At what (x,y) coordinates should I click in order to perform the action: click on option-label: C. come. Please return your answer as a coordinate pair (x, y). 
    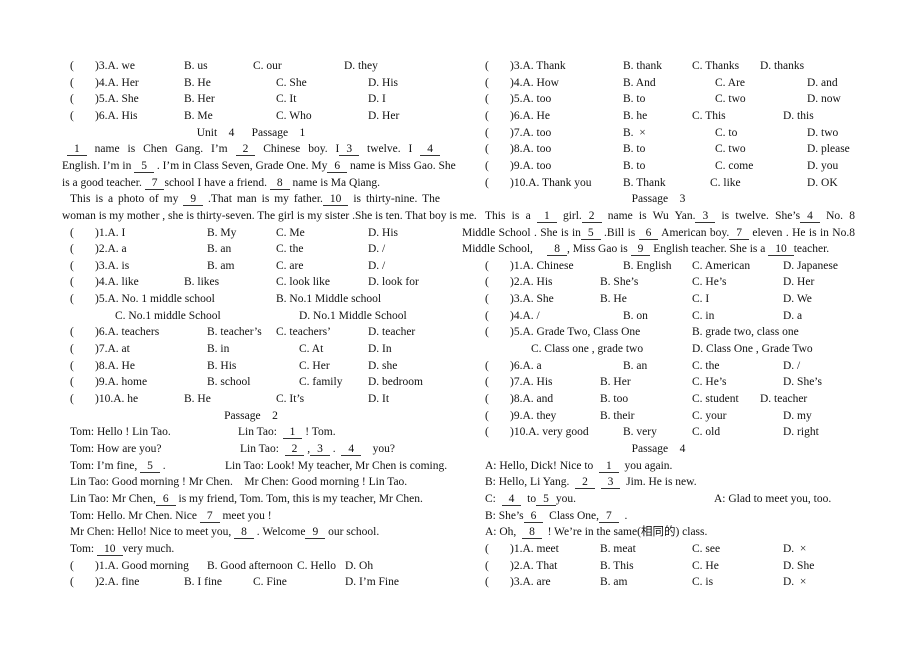
    Looking at the image, I should click on (734, 165).